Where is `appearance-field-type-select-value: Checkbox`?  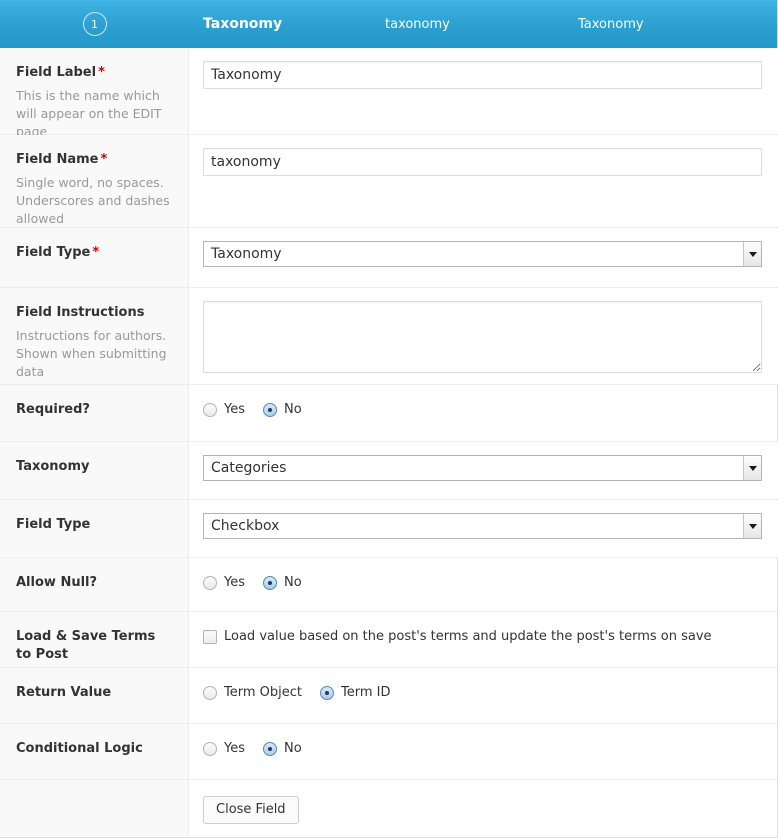
appearance-field-type-select-value: Checkbox is located at coordinates (245, 526).